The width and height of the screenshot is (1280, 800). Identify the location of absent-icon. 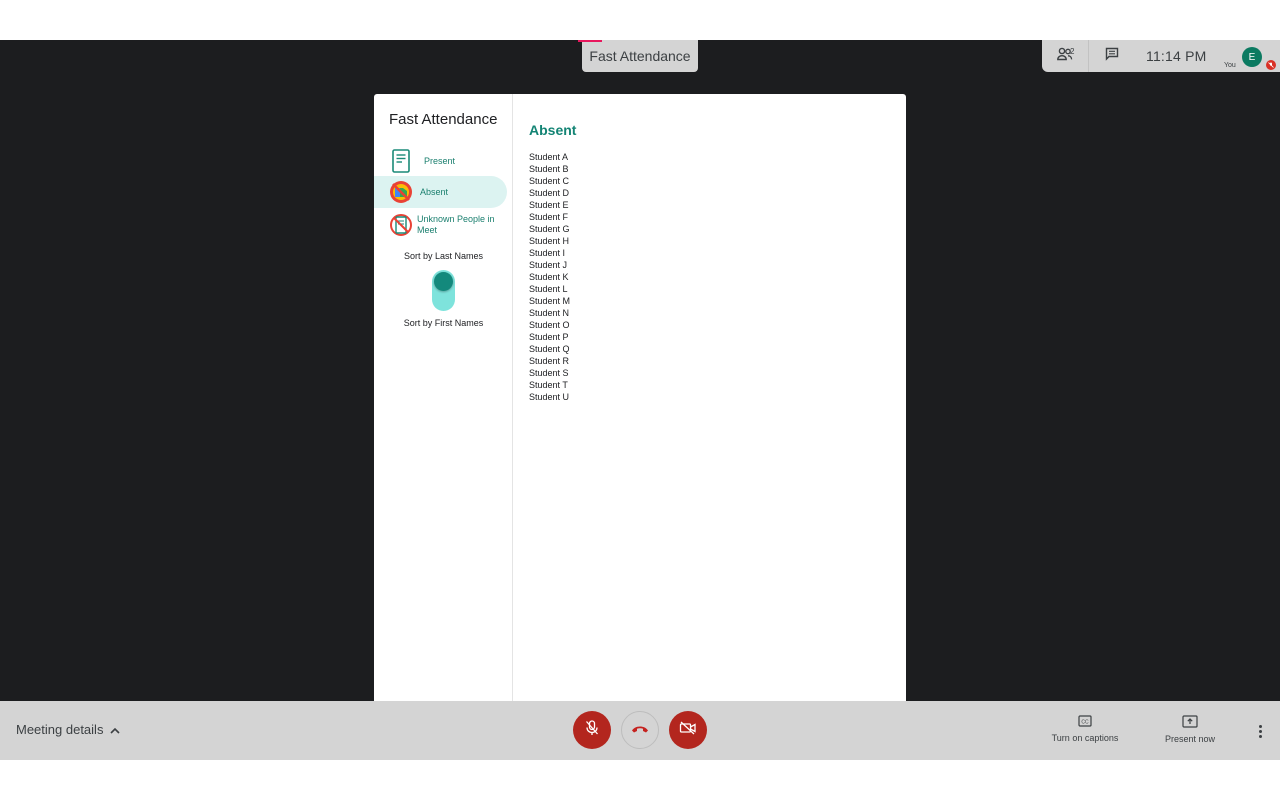
(401, 192).